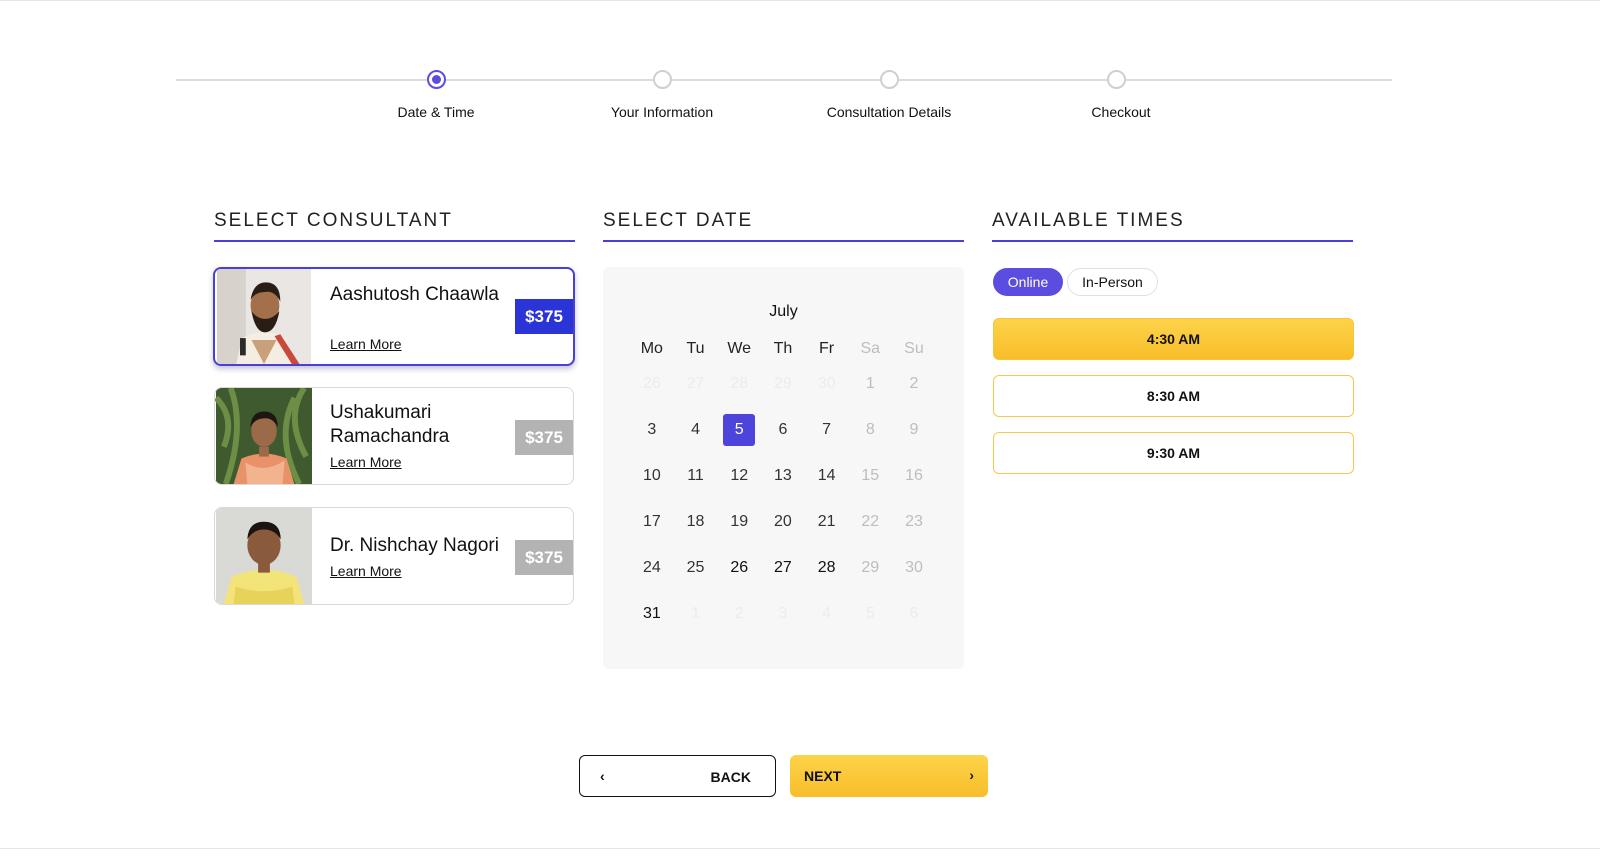  I want to click on calendar-day: 11, so click(696, 476).